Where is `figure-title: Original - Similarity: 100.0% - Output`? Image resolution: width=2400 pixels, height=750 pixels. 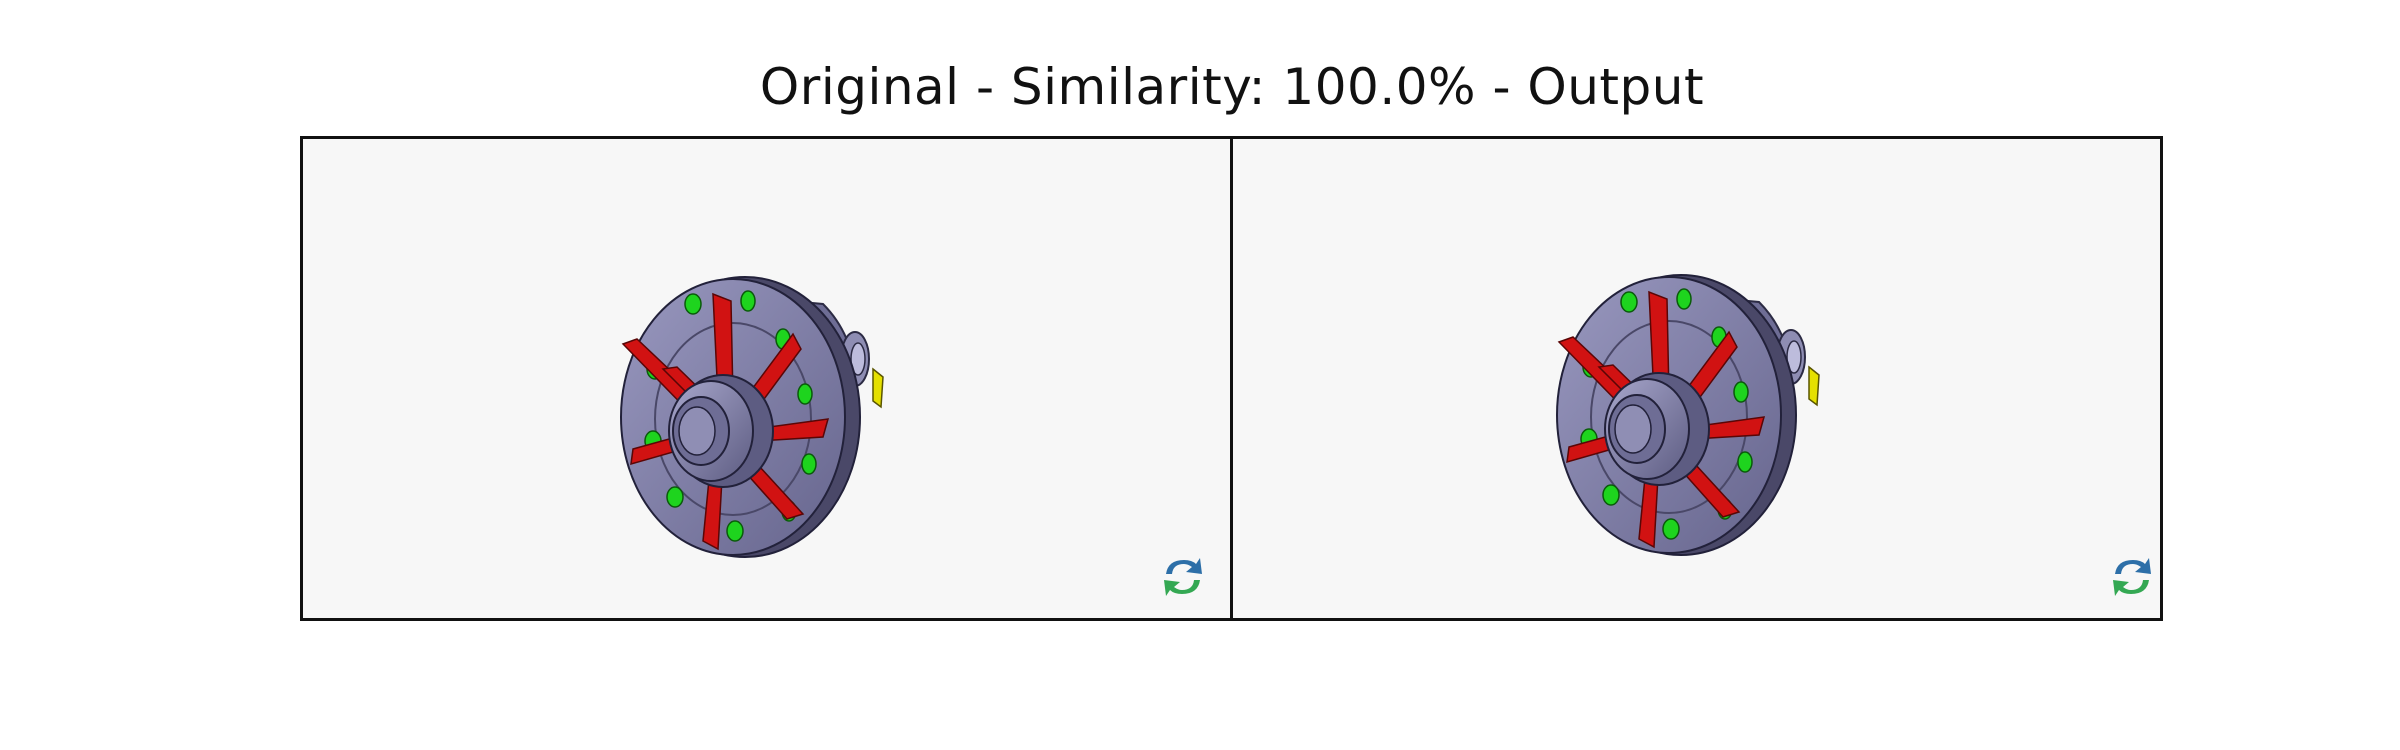
figure-title: Original - Similarity: 100.0% - Output is located at coordinates (1232, 87).